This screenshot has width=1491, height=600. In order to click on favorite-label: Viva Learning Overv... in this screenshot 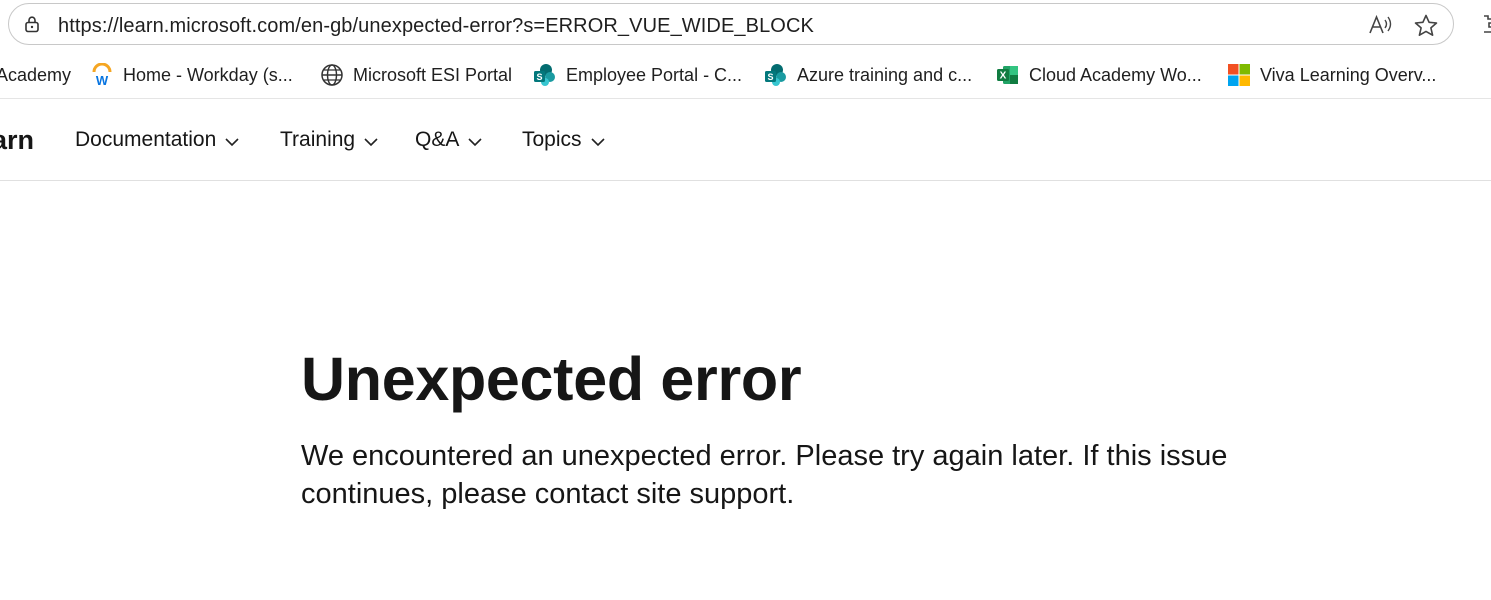, I will do `click(1348, 74)`.